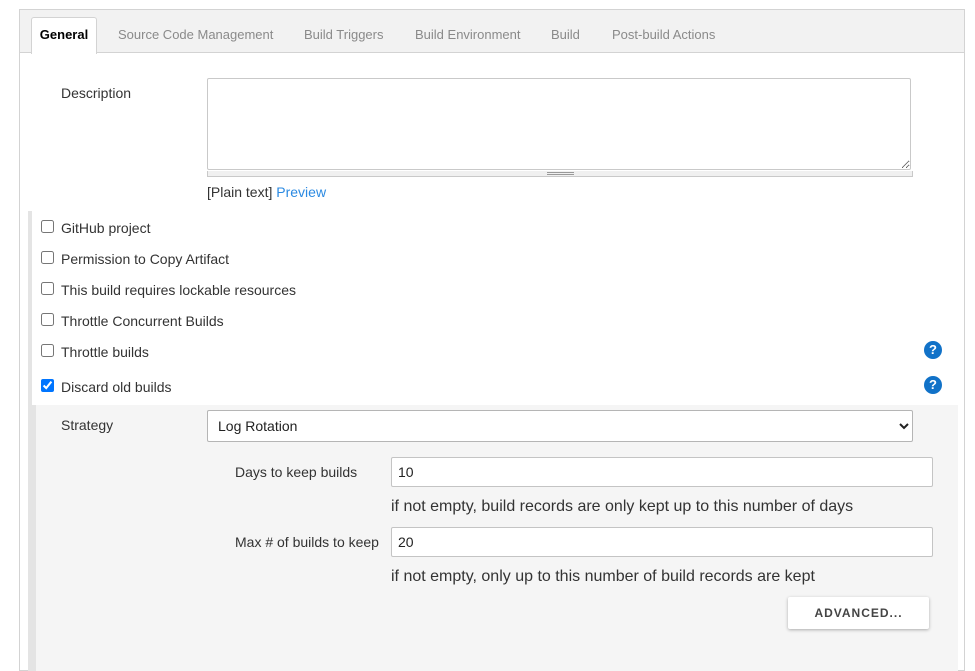  What do you see at coordinates (47, 350) in the screenshot?
I see `throttle-builds-checkbox` at bounding box center [47, 350].